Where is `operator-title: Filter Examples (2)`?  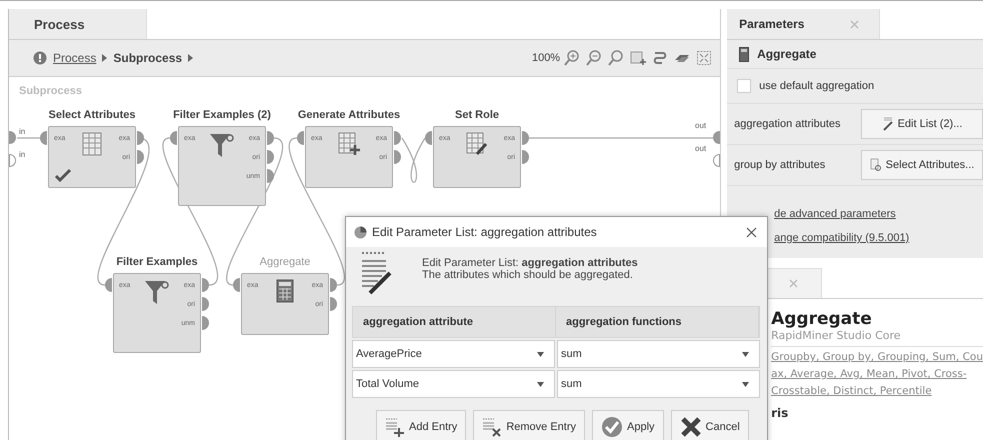 operator-title: Filter Examples (2) is located at coordinates (222, 115).